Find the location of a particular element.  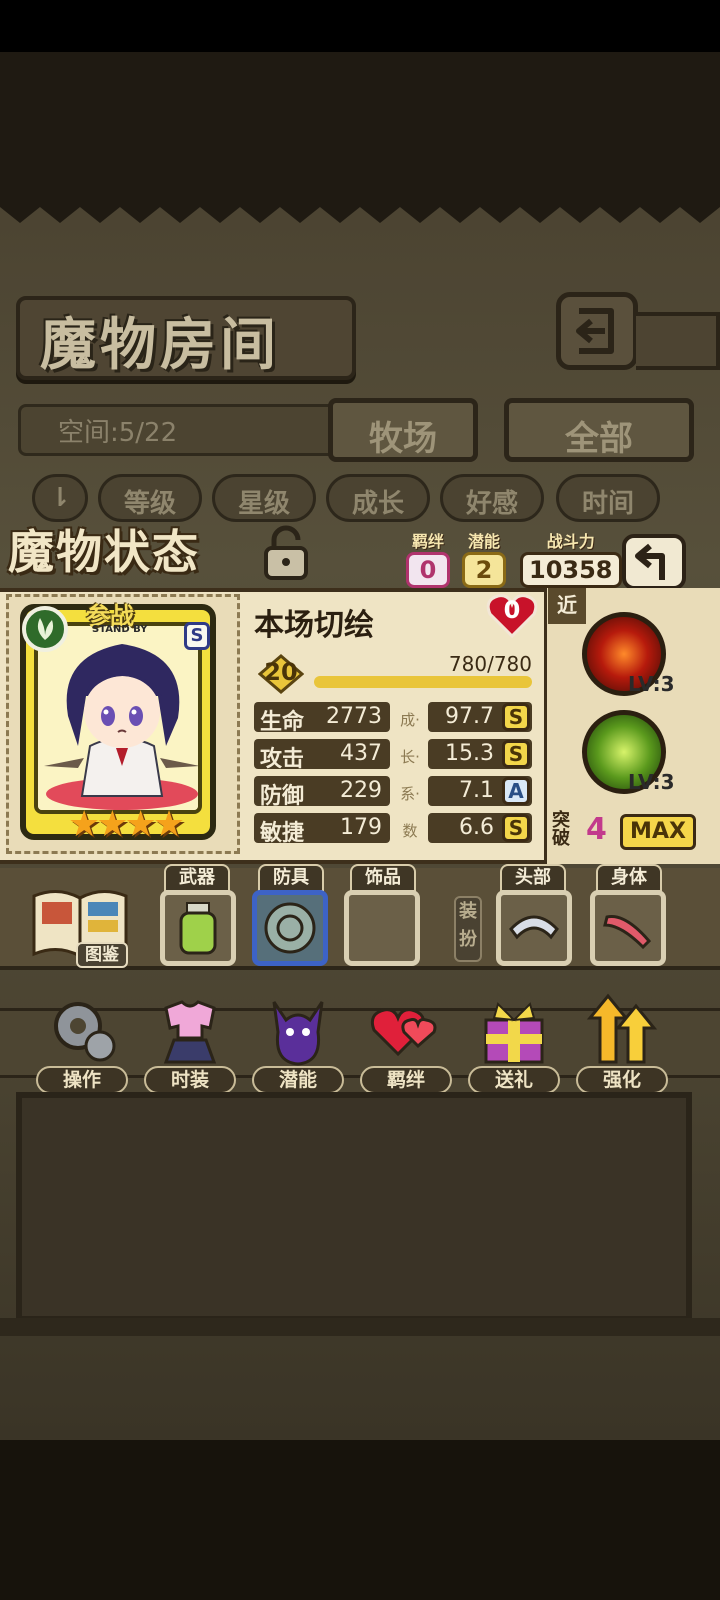

potential-button: 潜能 is located at coordinates (298, 1044).